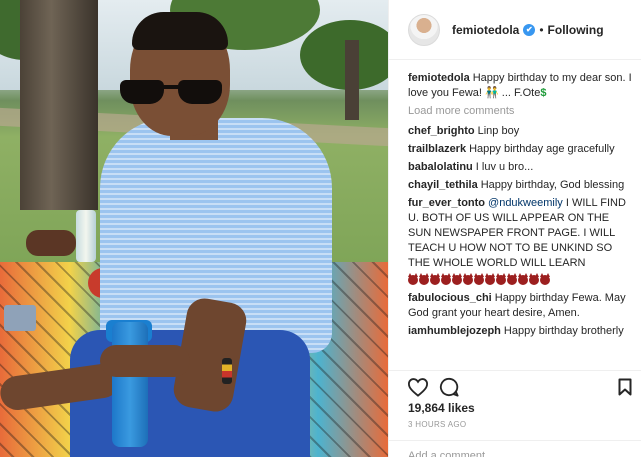 The image size is (641, 457). I want to click on comment-bubble-icon, so click(449, 387).